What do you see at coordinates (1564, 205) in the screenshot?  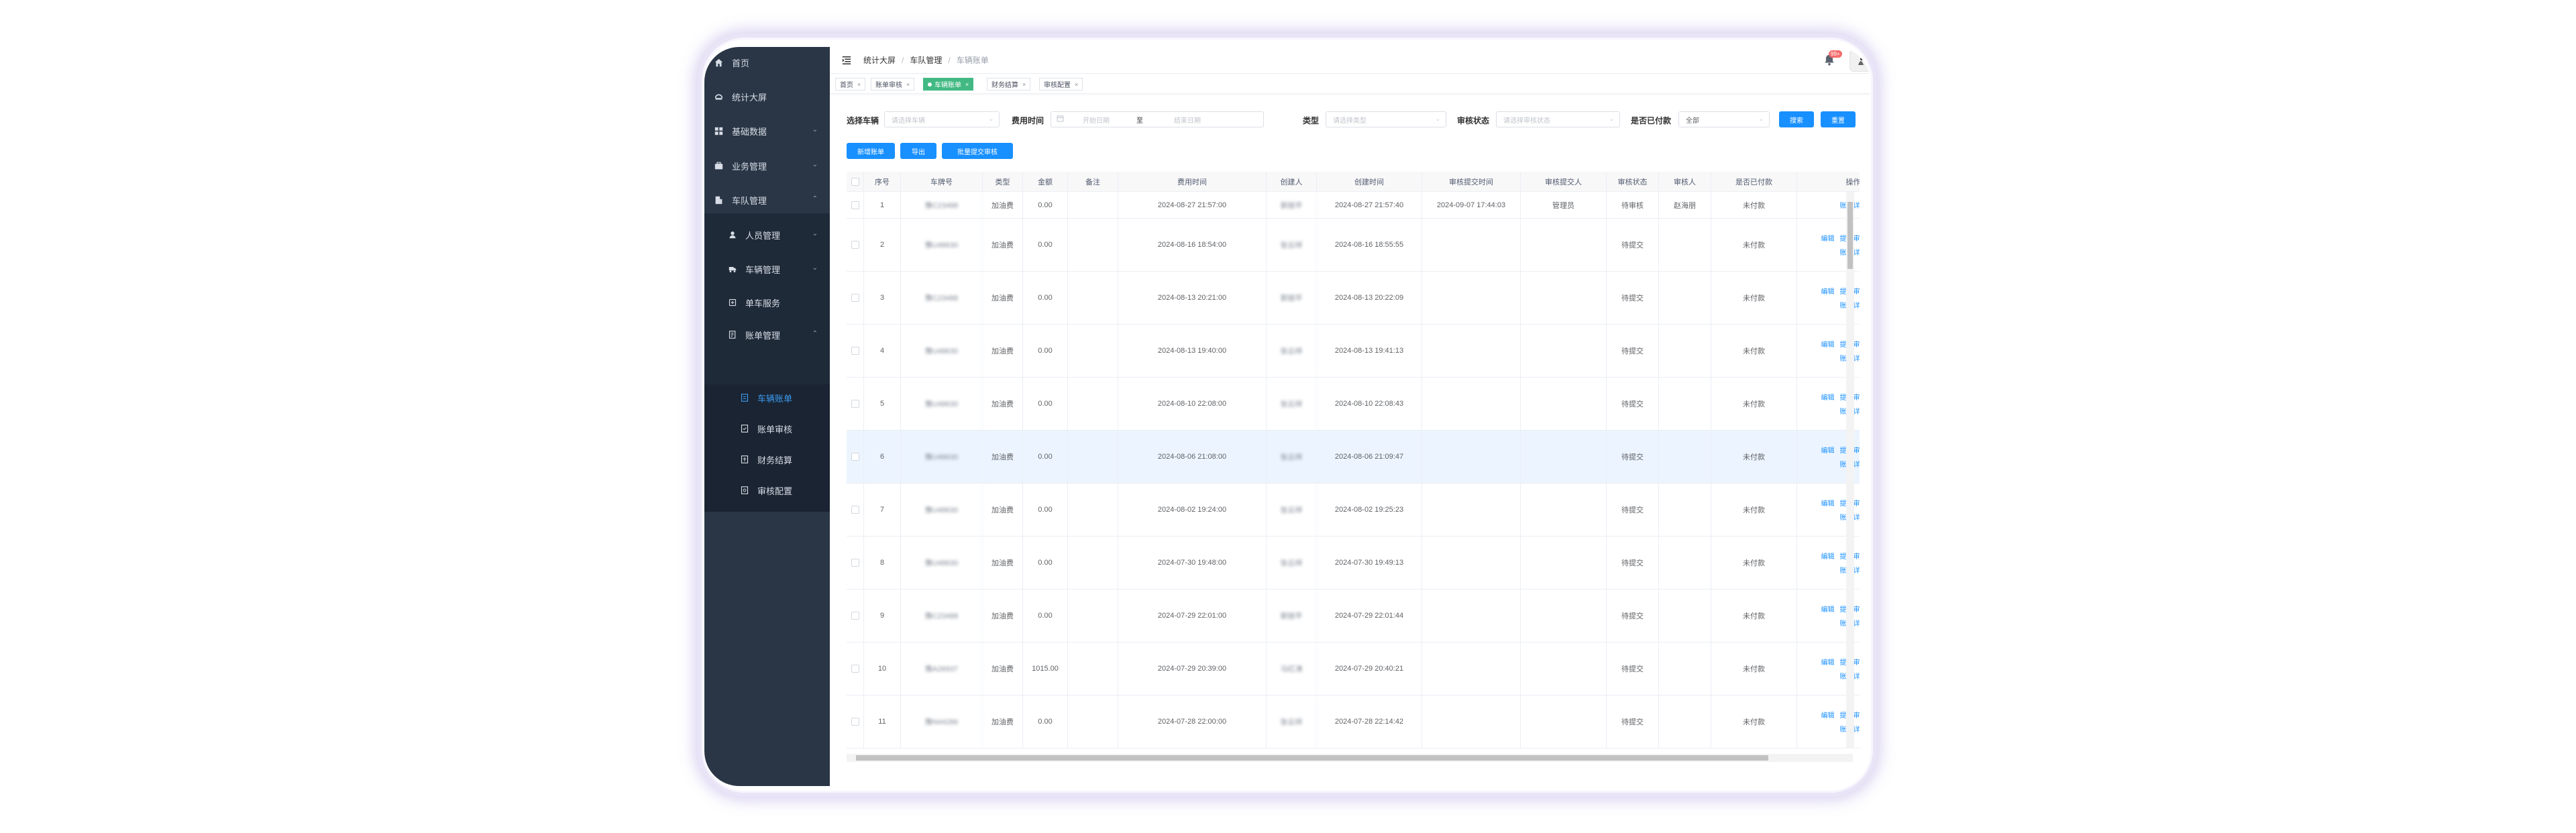 I see `cell-submitter: 管理员` at bounding box center [1564, 205].